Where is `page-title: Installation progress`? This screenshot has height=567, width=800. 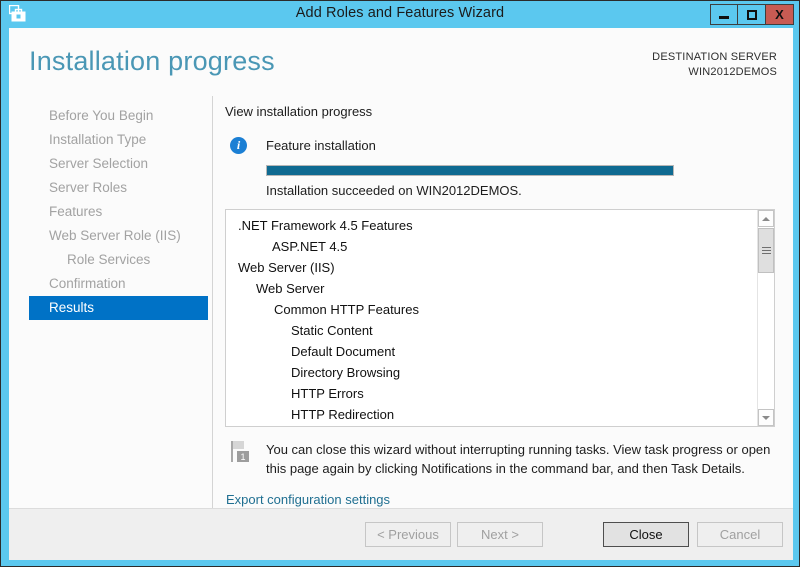
page-title: Installation progress is located at coordinates (152, 61).